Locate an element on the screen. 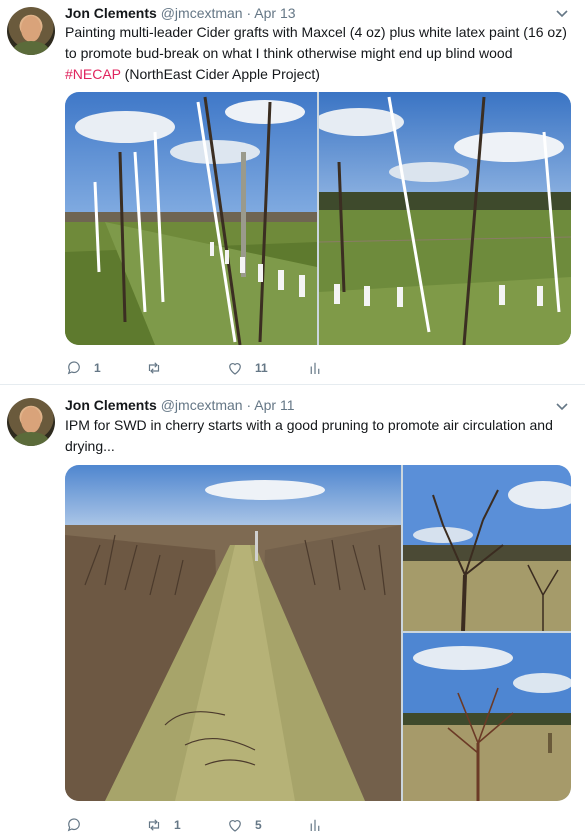 Image resolution: width=585 pixels, height=839 pixels. like-button: 11 is located at coordinates (247, 368).